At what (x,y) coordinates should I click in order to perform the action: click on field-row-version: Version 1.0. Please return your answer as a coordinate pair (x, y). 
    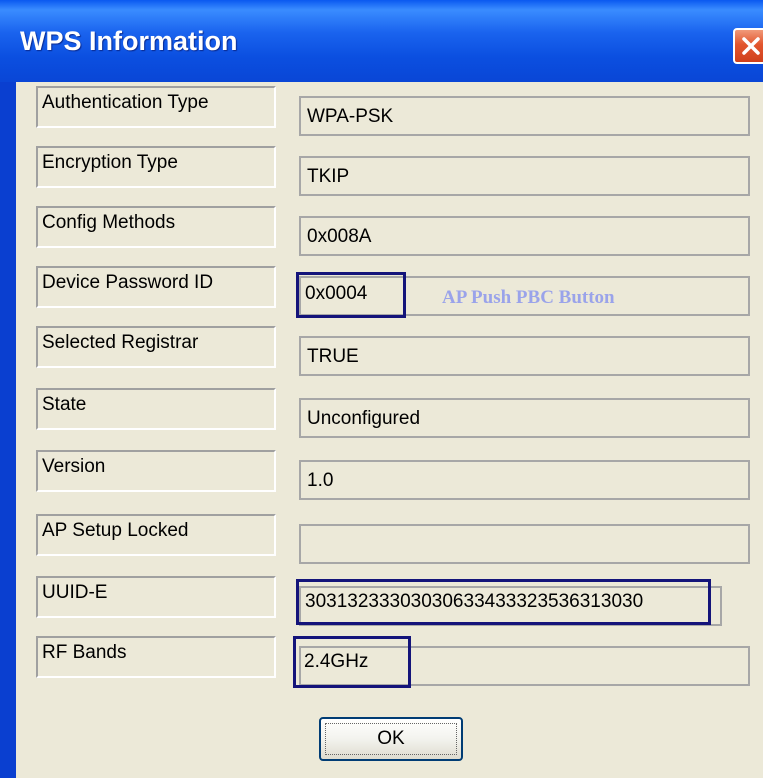
    Looking at the image, I should click on (389, 475).